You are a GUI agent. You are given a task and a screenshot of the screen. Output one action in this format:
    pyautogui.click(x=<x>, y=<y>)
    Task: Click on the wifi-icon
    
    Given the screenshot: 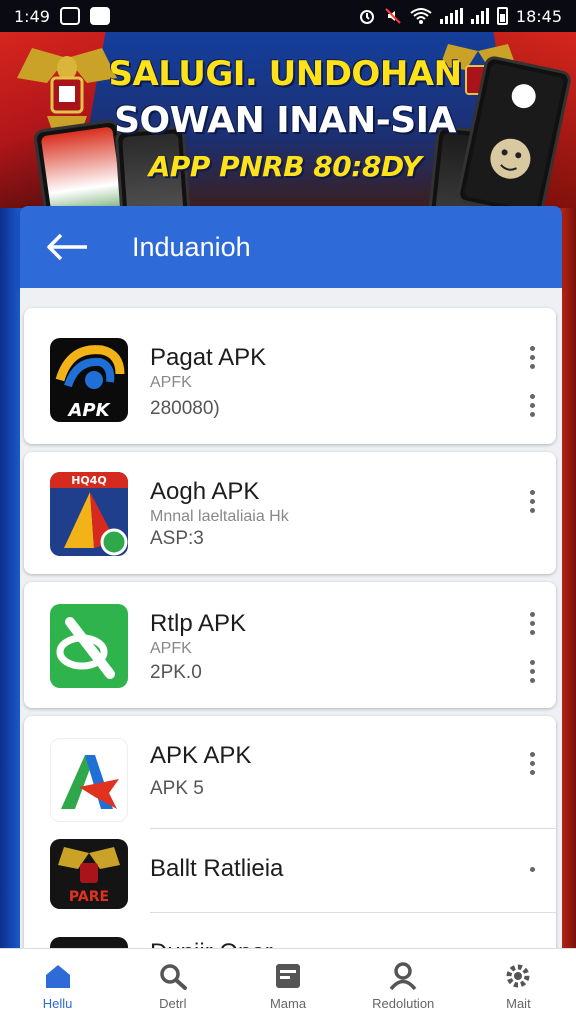 What is the action you would take?
    pyautogui.click(x=421, y=16)
    